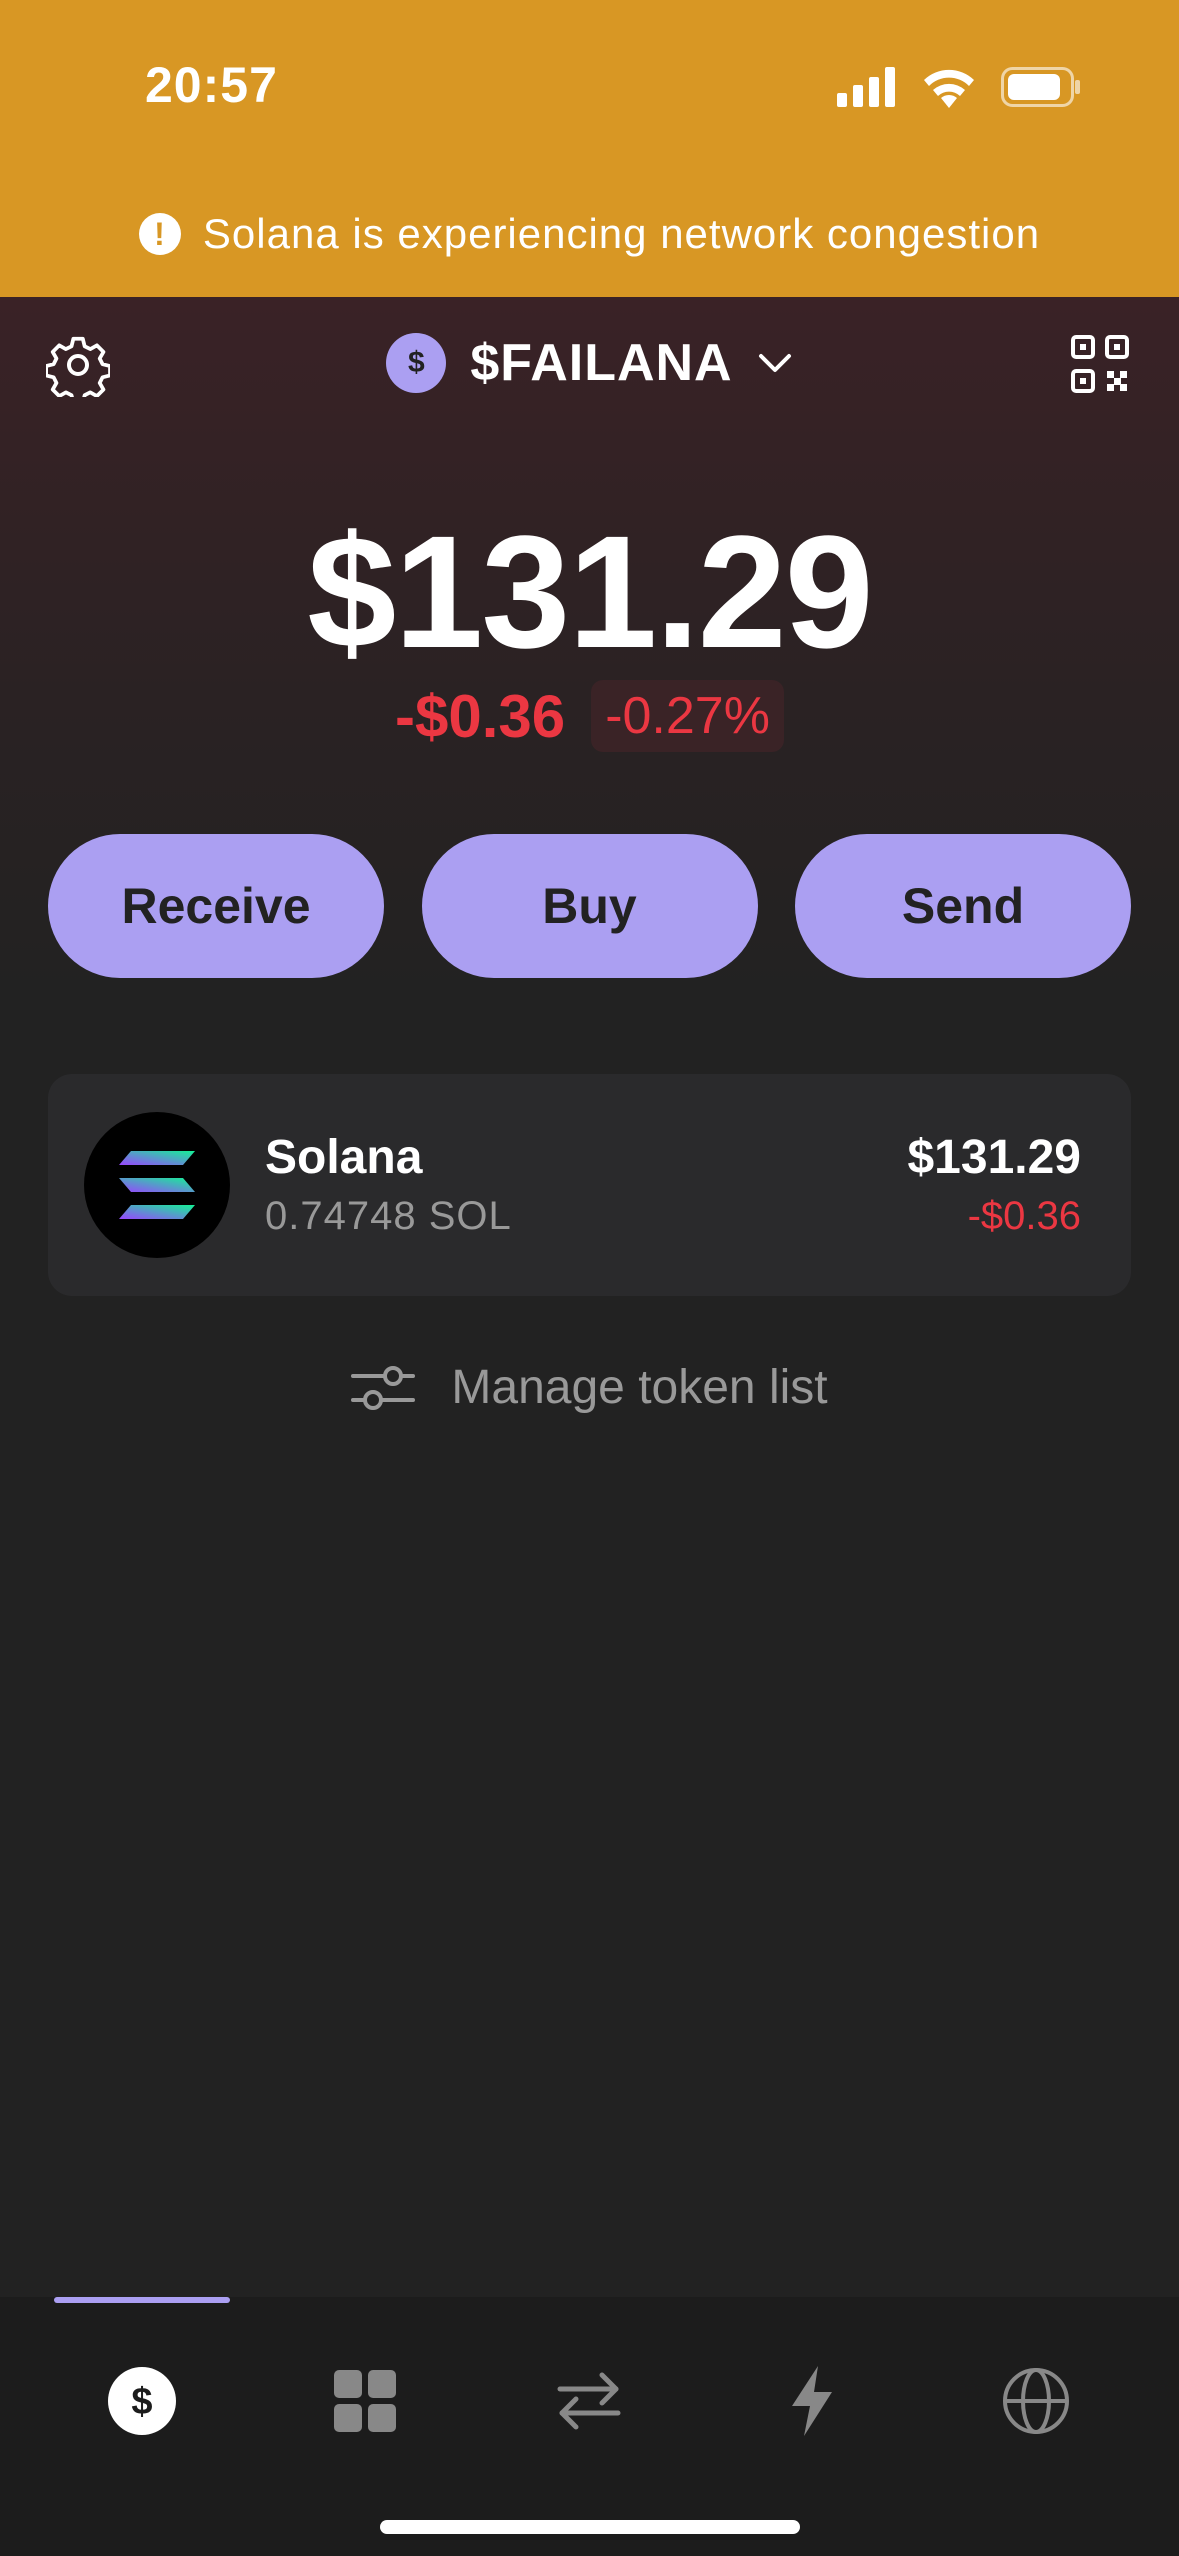 Image resolution: width=1179 pixels, height=2556 pixels. I want to click on manage-token-list-label: Manage token list, so click(639, 1387).